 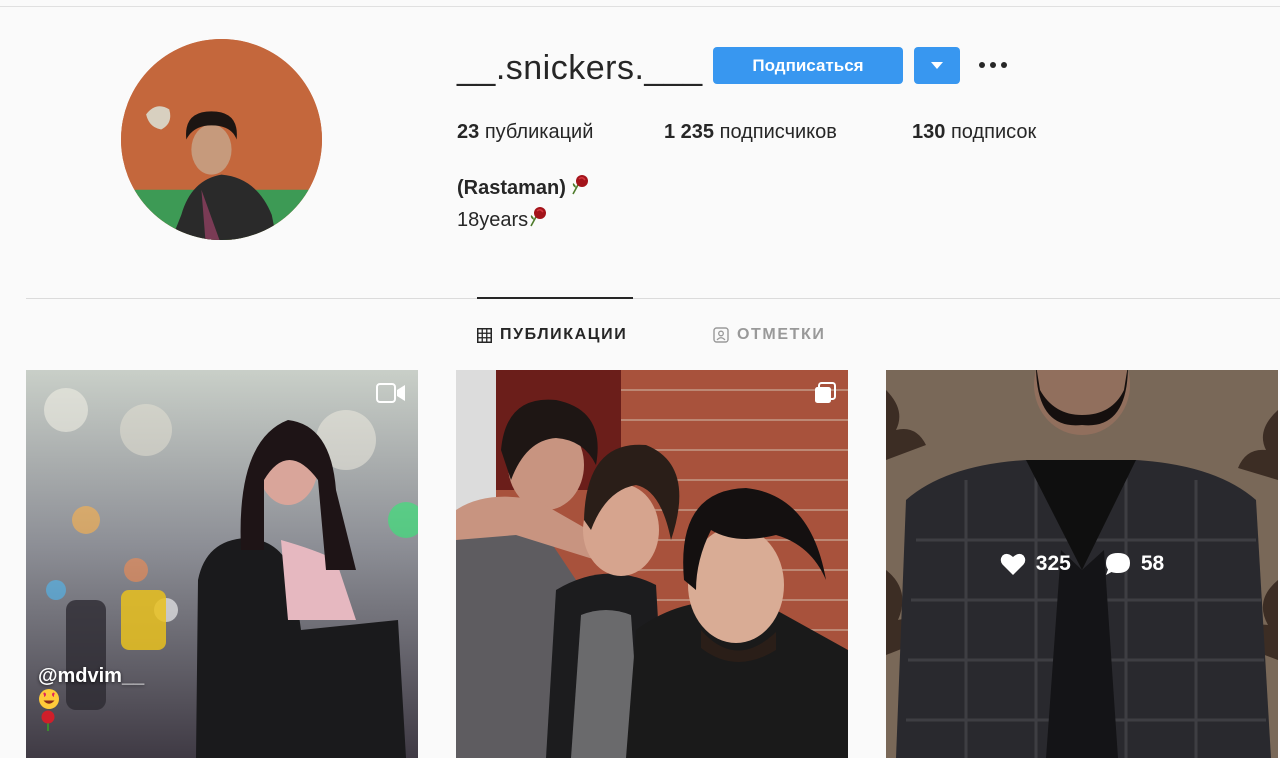 What do you see at coordinates (929, 132) in the screenshot?
I see `following-count: 130` at bounding box center [929, 132].